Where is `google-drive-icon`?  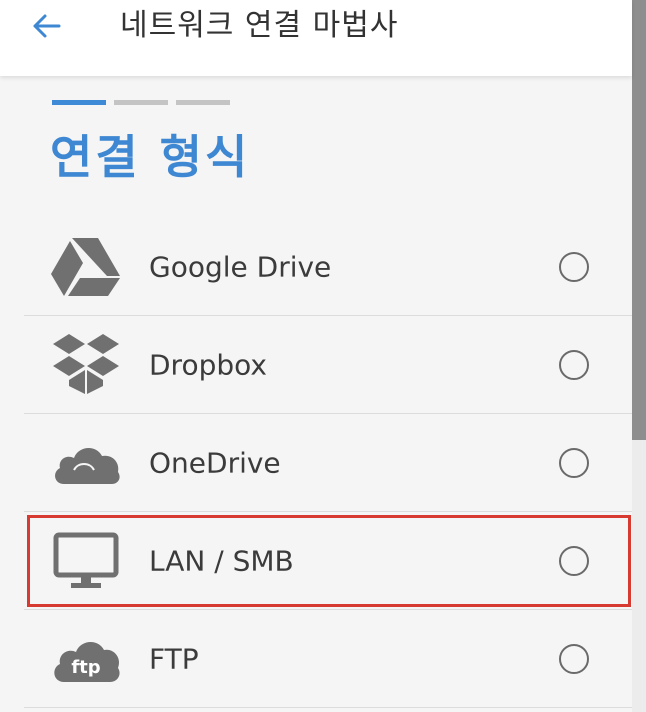 google-drive-icon is located at coordinates (86, 267).